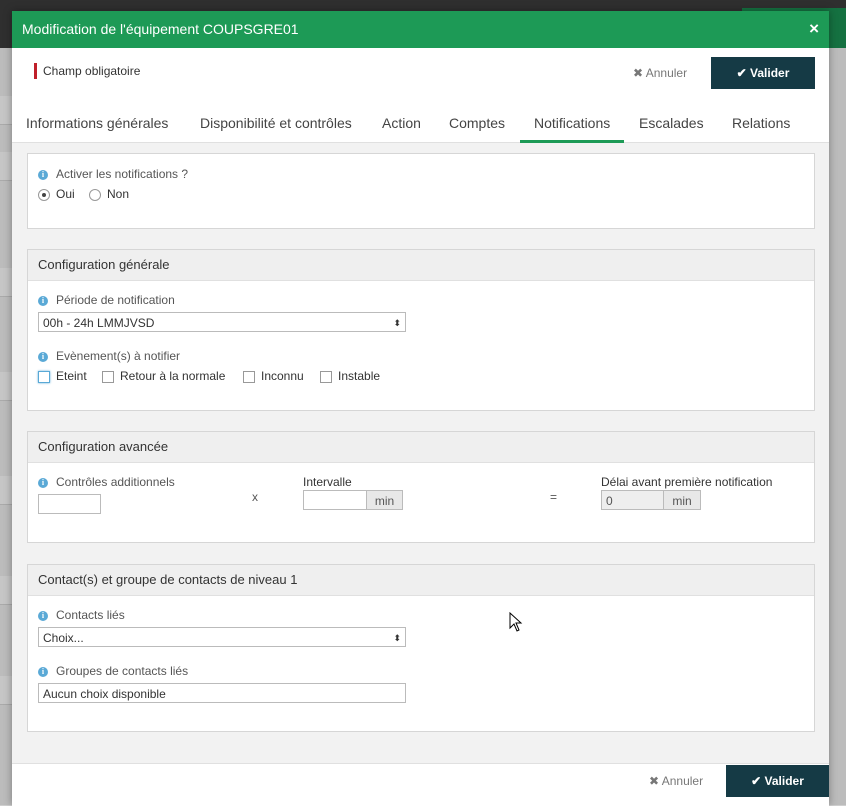 The width and height of the screenshot is (846, 806). What do you see at coordinates (682, 500) in the screenshot?
I see `delay-unit: min` at bounding box center [682, 500].